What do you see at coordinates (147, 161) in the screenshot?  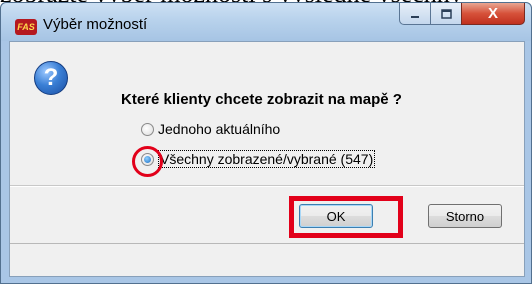 I see `highlight-circle-annotation` at bounding box center [147, 161].